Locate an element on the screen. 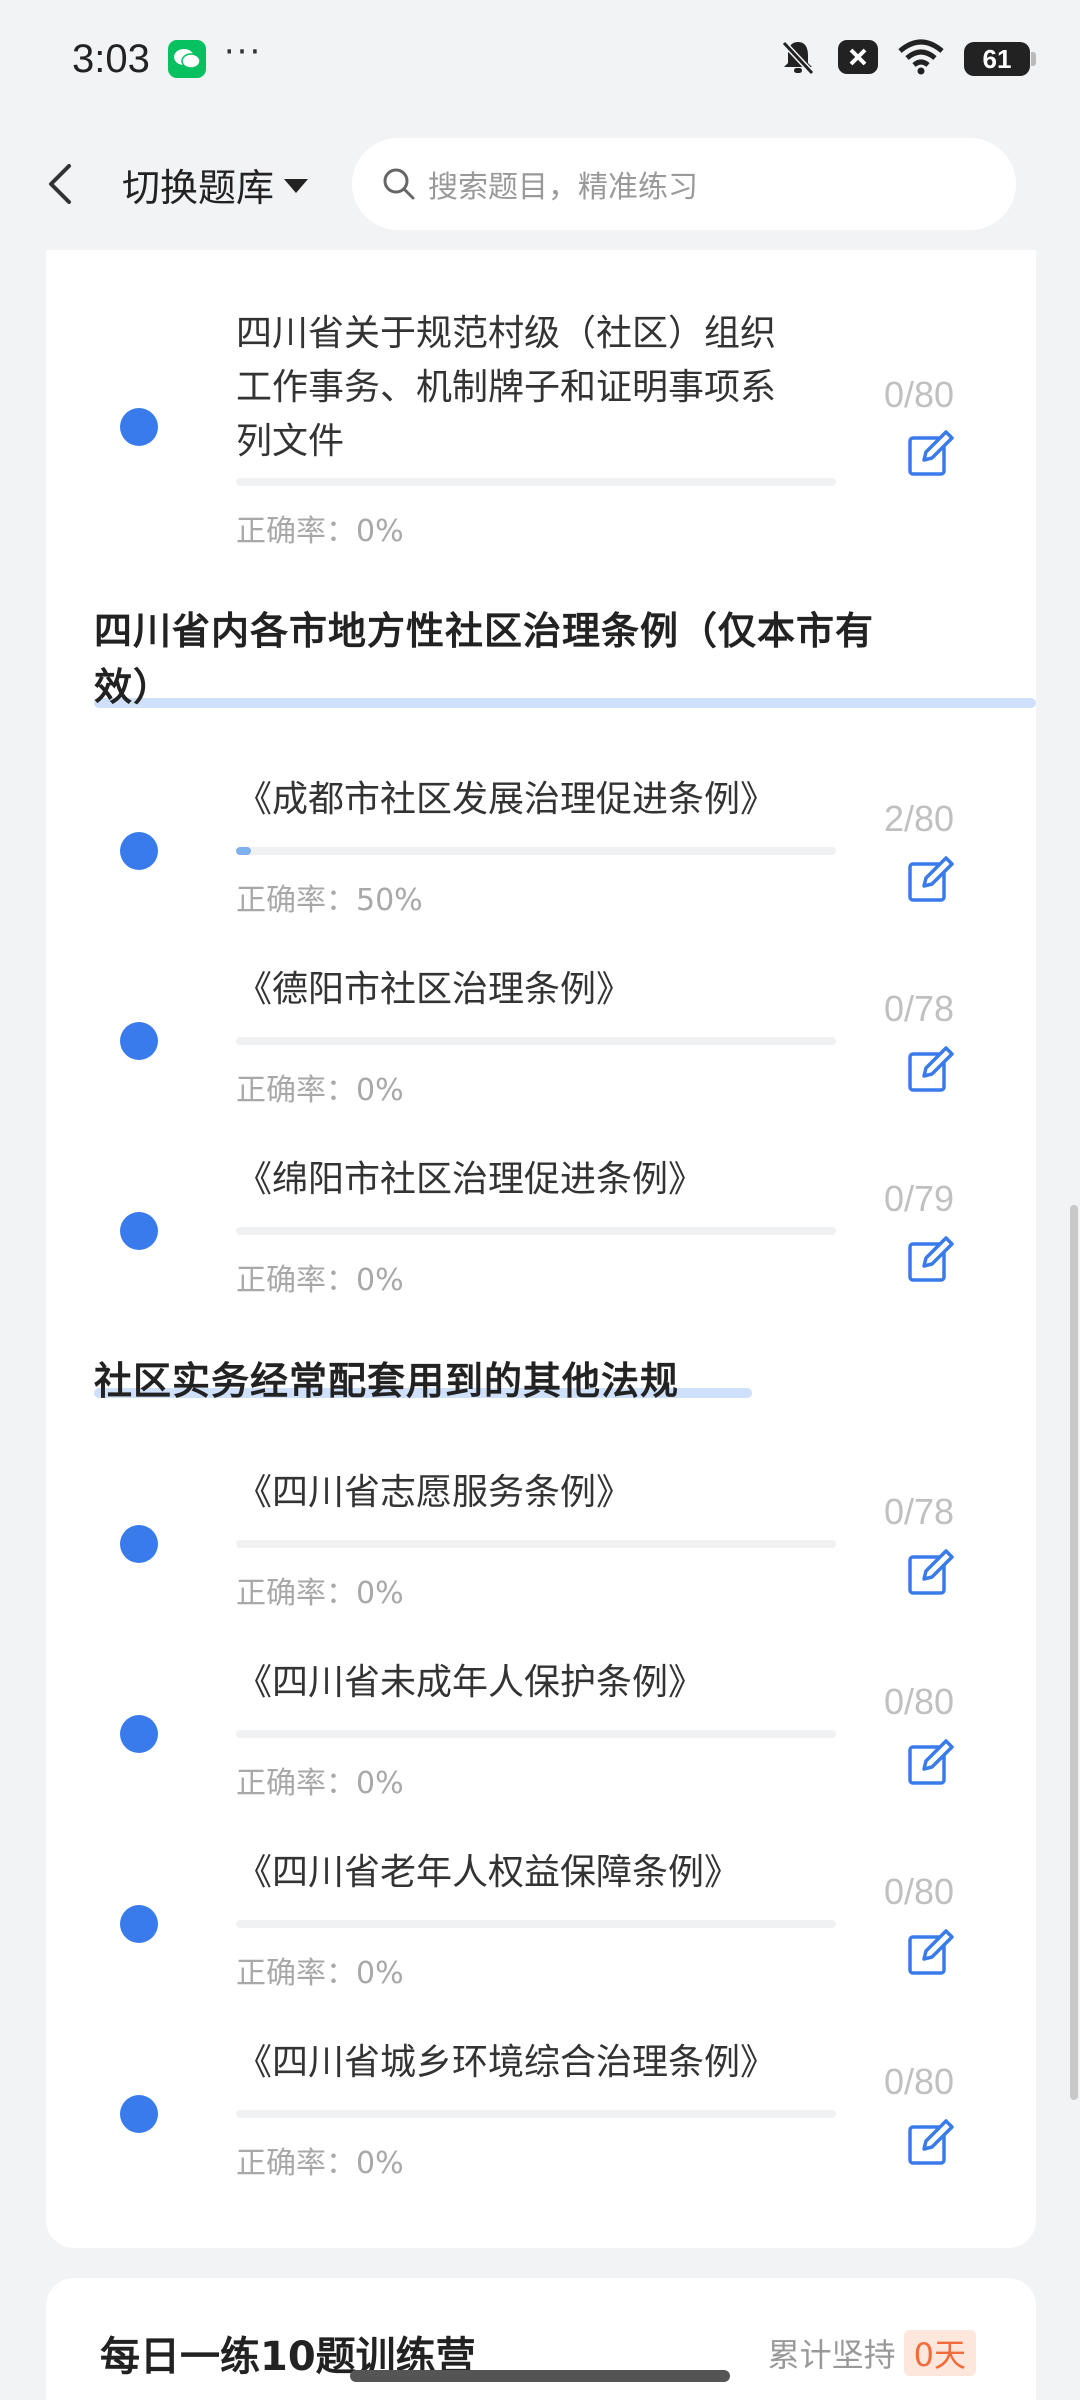 The image size is (1080, 2400). back-button is located at coordinates (61, 184).